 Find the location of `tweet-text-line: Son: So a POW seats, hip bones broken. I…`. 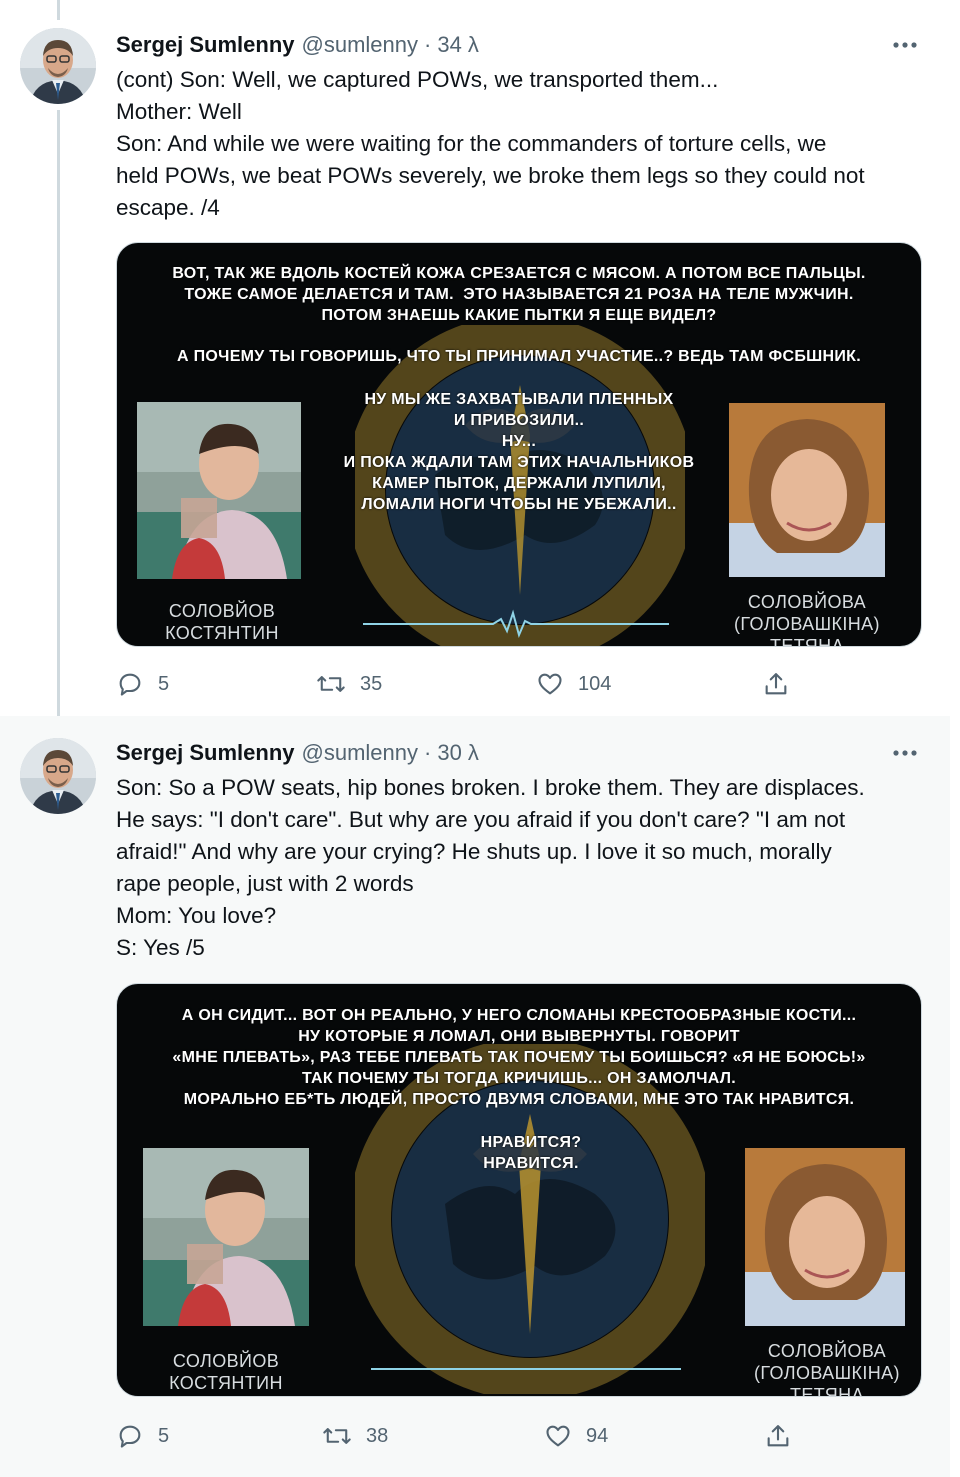

tweet-text-line: Son: So a POW seats, hip bones broken. I… is located at coordinates (490, 787).